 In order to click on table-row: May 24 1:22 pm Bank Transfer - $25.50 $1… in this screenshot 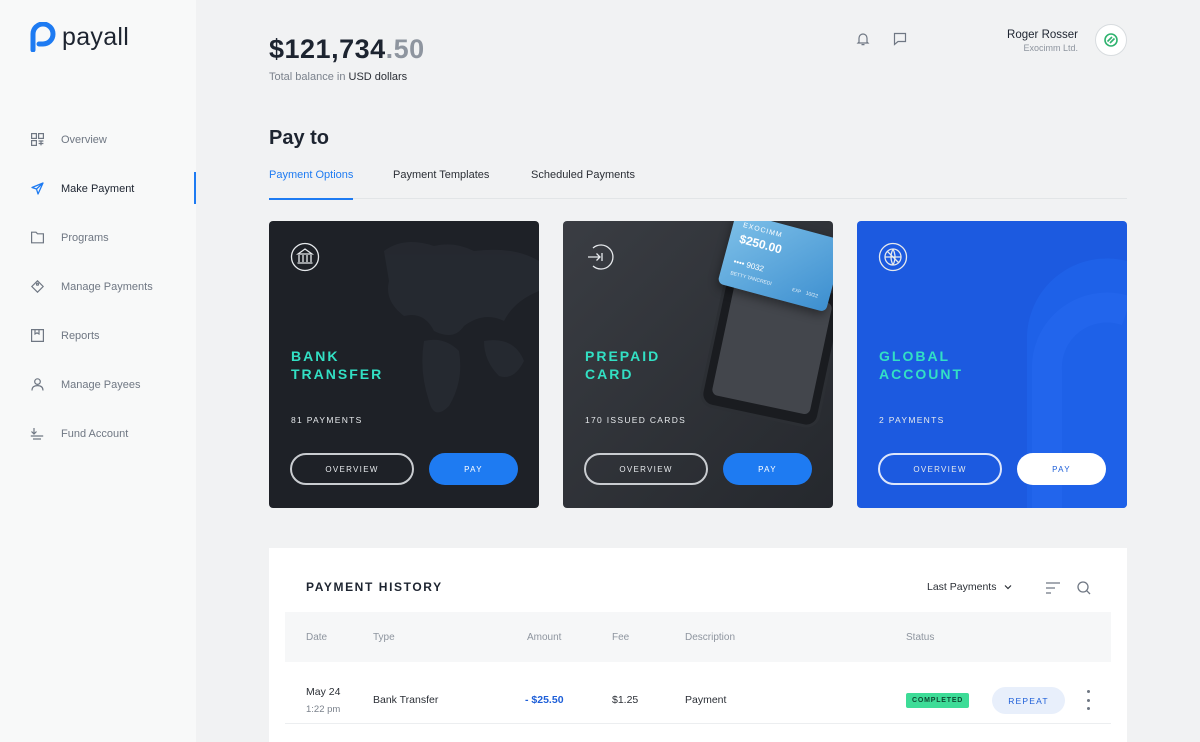, I will do `click(698, 699)`.